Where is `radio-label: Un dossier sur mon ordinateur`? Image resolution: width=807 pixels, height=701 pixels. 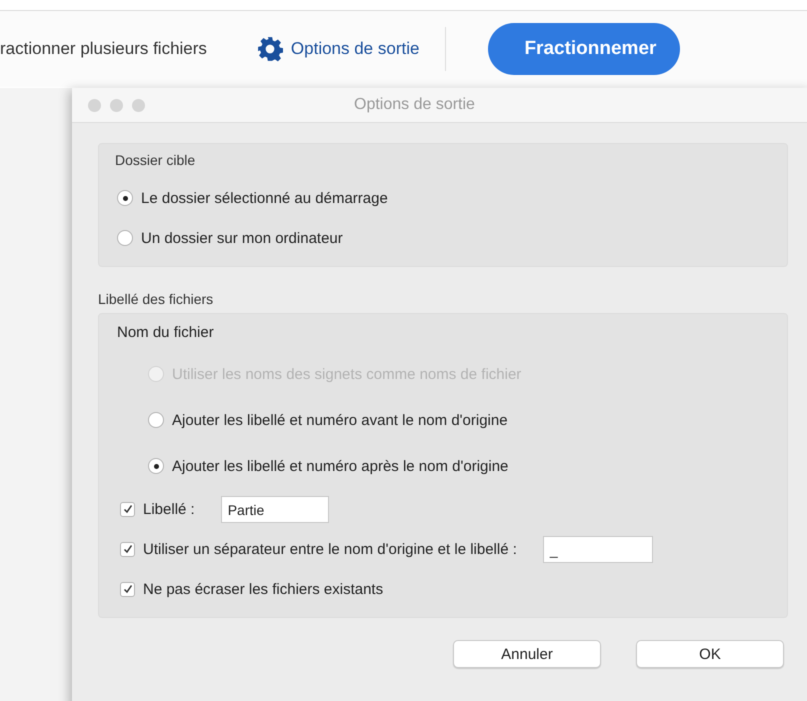
radio-label: Un dossier sur mon ordinateur is located at coordinates (242, 238).